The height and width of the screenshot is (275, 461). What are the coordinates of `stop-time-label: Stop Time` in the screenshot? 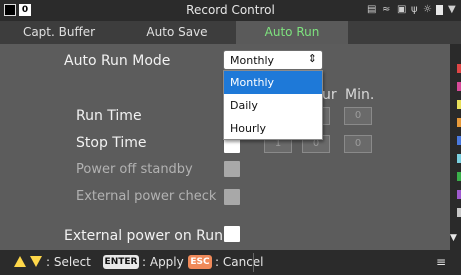 It's located at (111, 143).